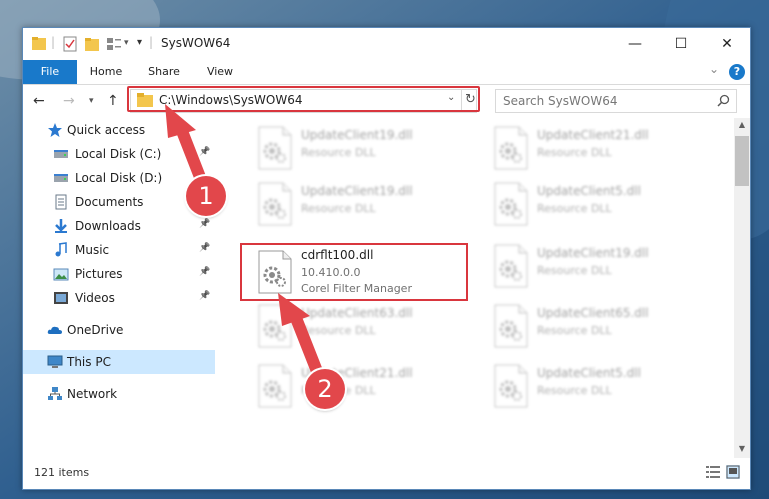 This screenshot has height=499, width=769. What do you see at coordinates (354, 272) in the screenshot?
I see `file-highlight` at bounding box center [354, 272].